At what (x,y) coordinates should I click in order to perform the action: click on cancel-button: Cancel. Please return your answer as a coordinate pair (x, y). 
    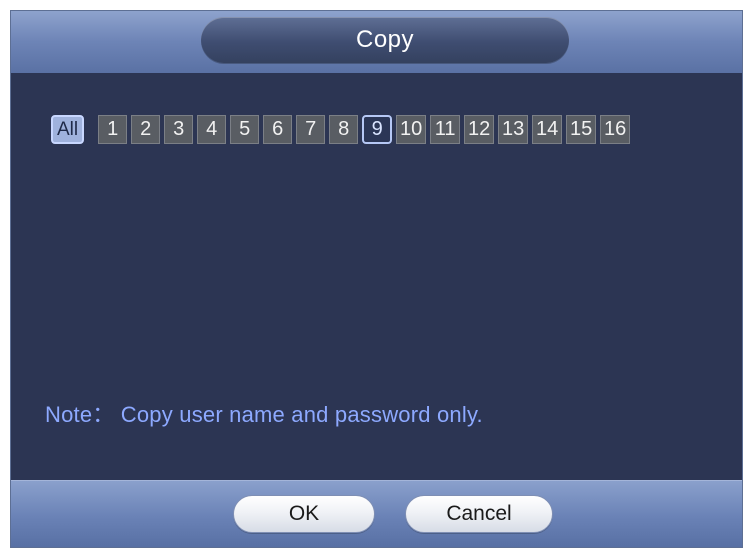
    Looking at the image, I should click on (479, 514).